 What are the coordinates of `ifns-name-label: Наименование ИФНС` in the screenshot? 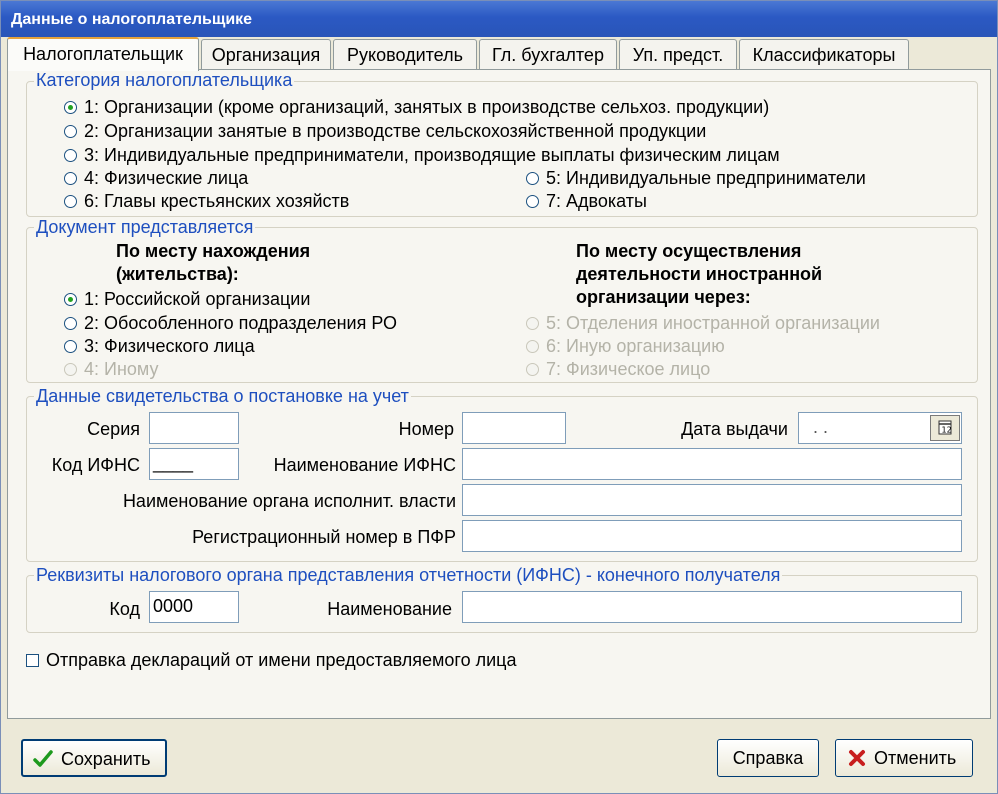 It's located at (364, 465).